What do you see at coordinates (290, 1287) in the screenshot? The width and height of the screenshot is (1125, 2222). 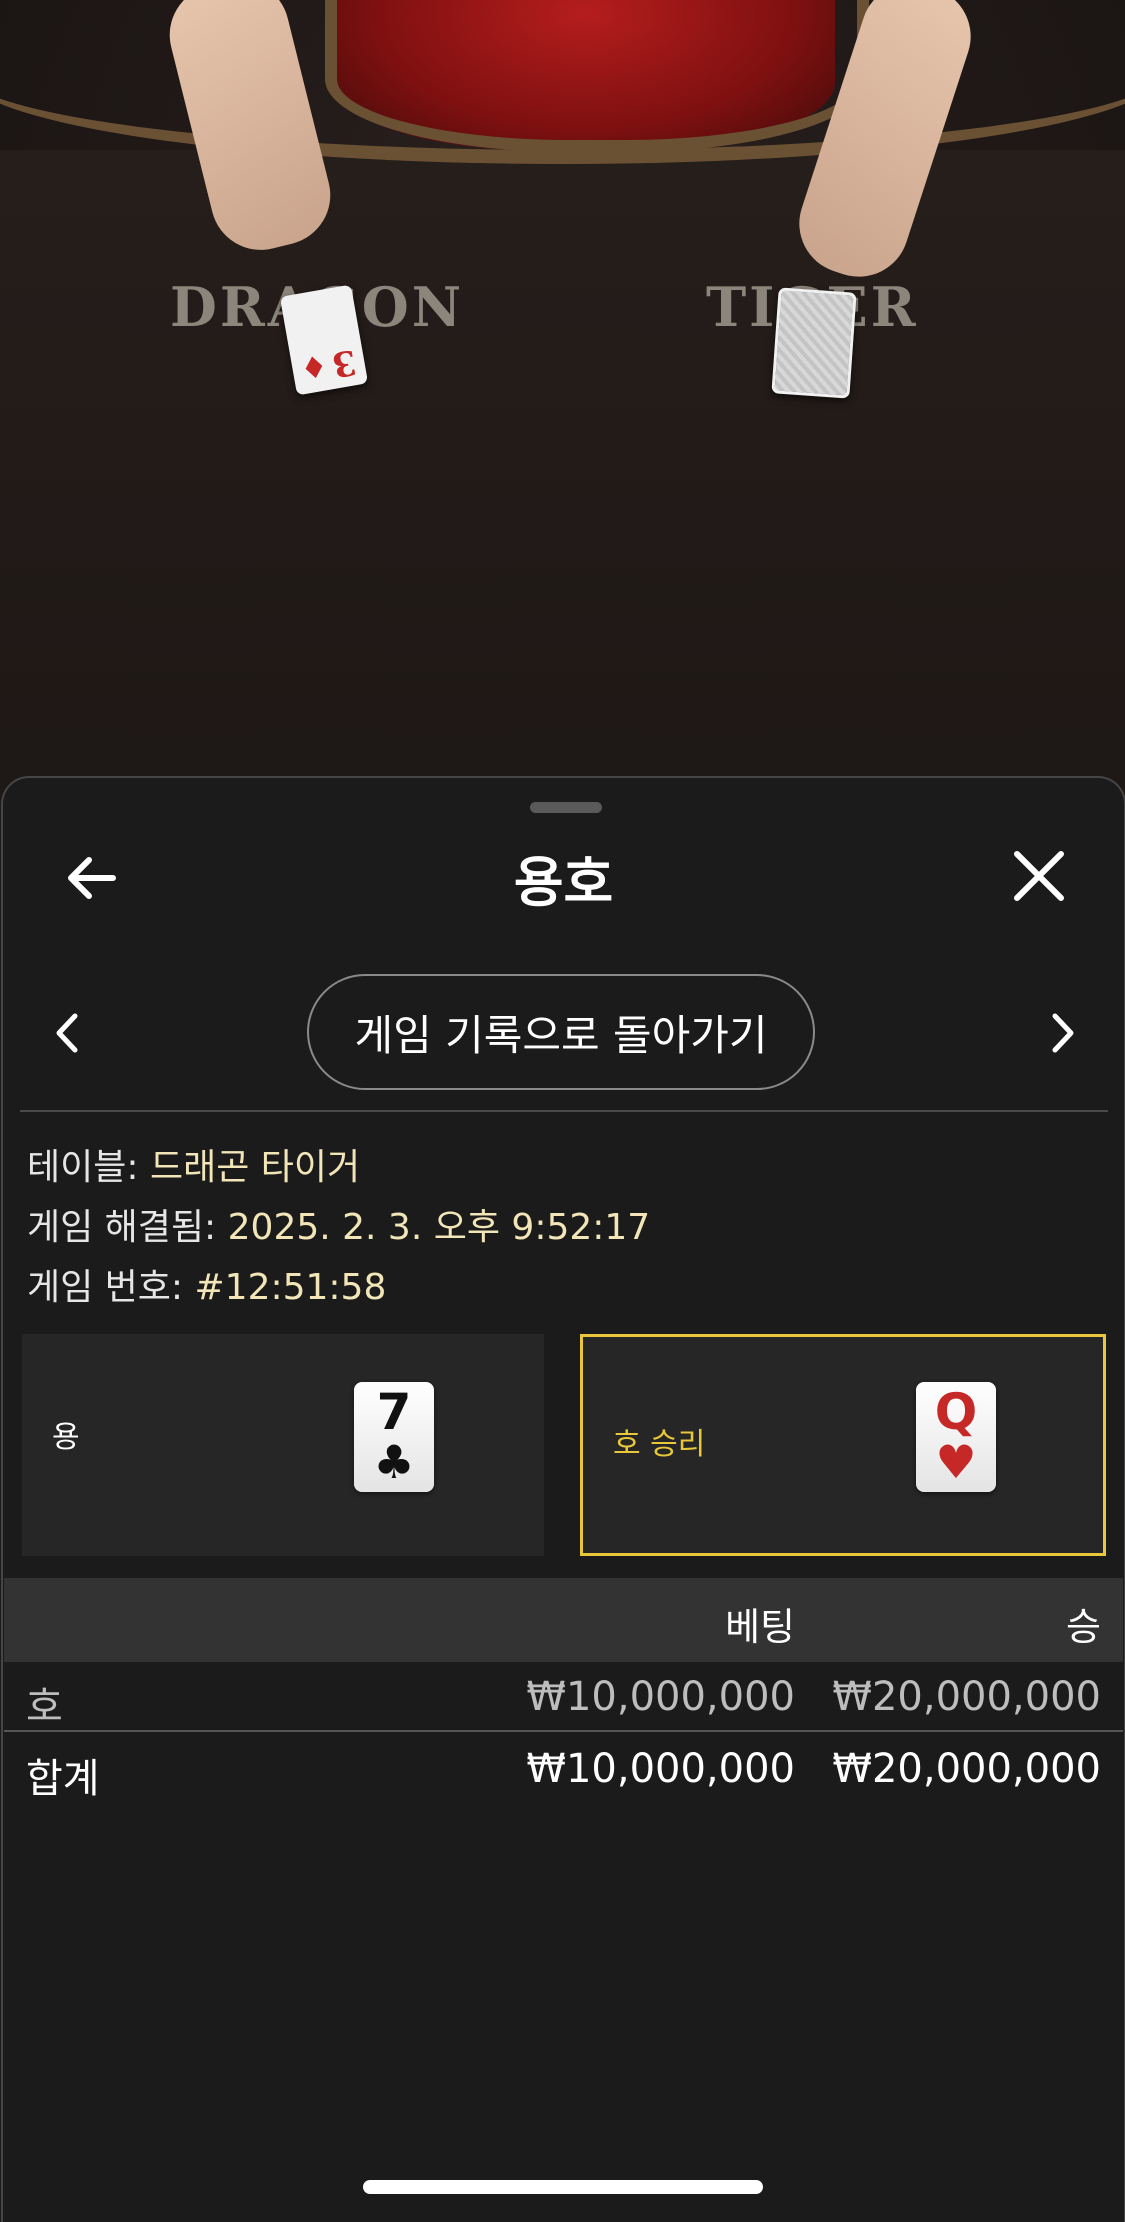 I see `info-game-number-value: #12:51:58` at bounding box center [290, 1287].